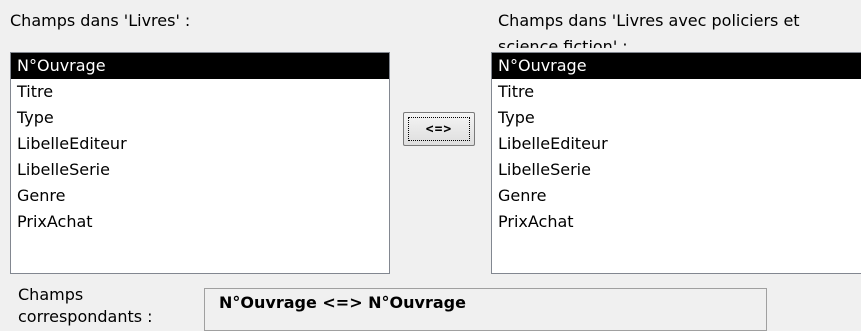  I want to click on left-field-item-libelleediteur: LibelleEditeur, so click(200, 144).